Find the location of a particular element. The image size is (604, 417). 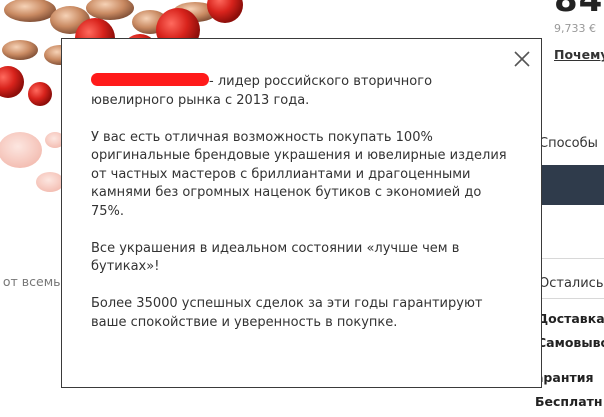

payment-methods-label: Способы is located at coordinates (568, 143).